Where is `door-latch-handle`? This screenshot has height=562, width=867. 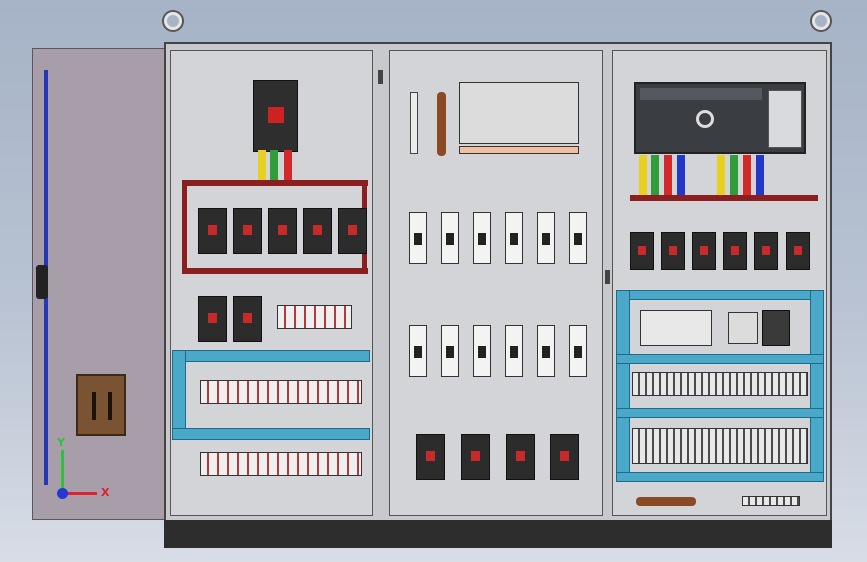
door-latch-handle is located at coordinates (42, 282).